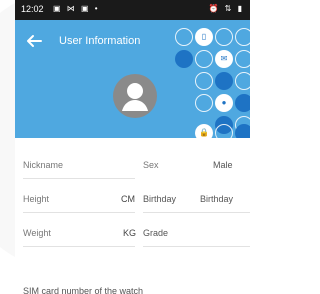 The width and height of the screenshot is (320, 294). I want to click on page-title: User Information, so click(100, 41).